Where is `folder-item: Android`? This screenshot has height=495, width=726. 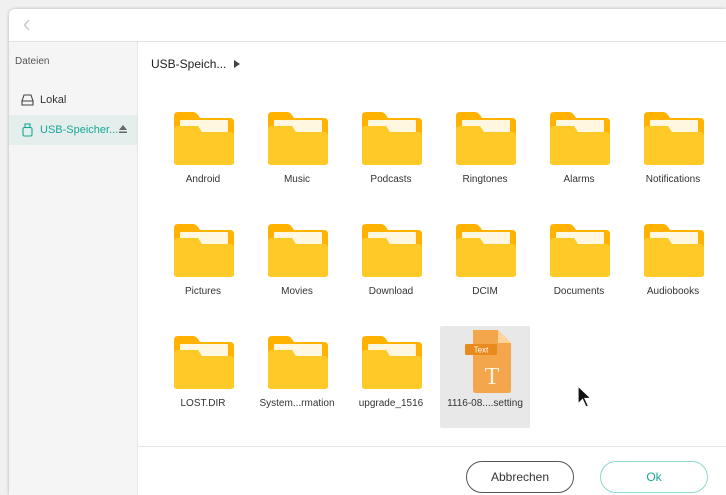
folder-item: Android is located at coordinates (203, 153).